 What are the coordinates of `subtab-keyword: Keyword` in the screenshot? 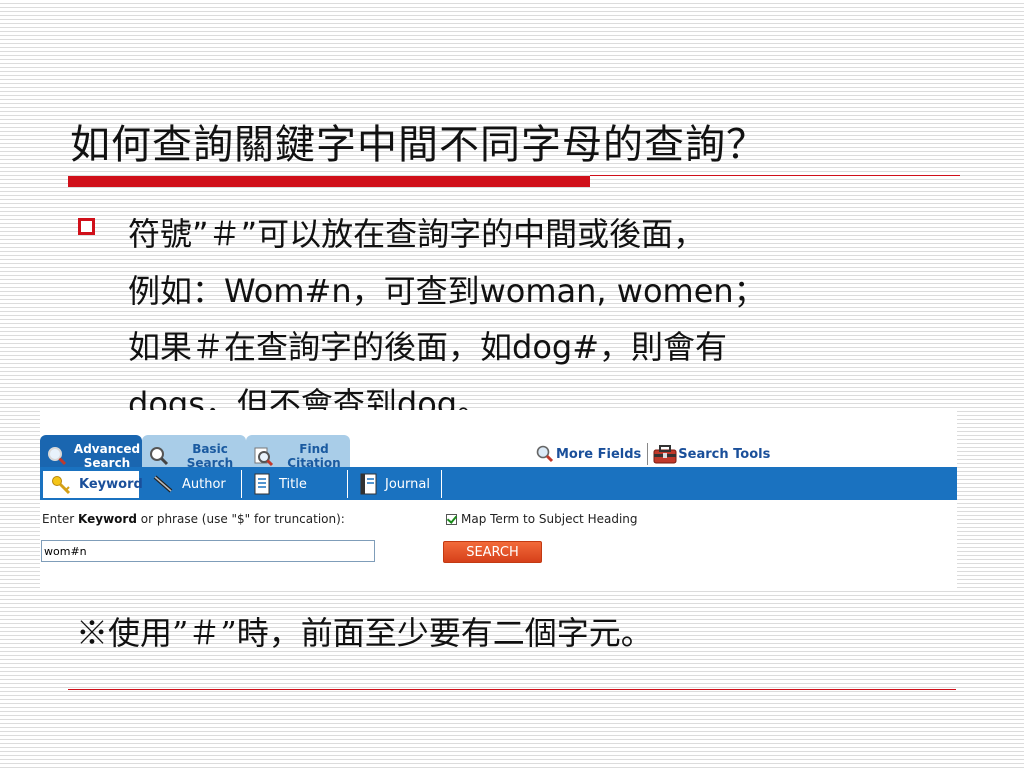 It's located at (92, 484).